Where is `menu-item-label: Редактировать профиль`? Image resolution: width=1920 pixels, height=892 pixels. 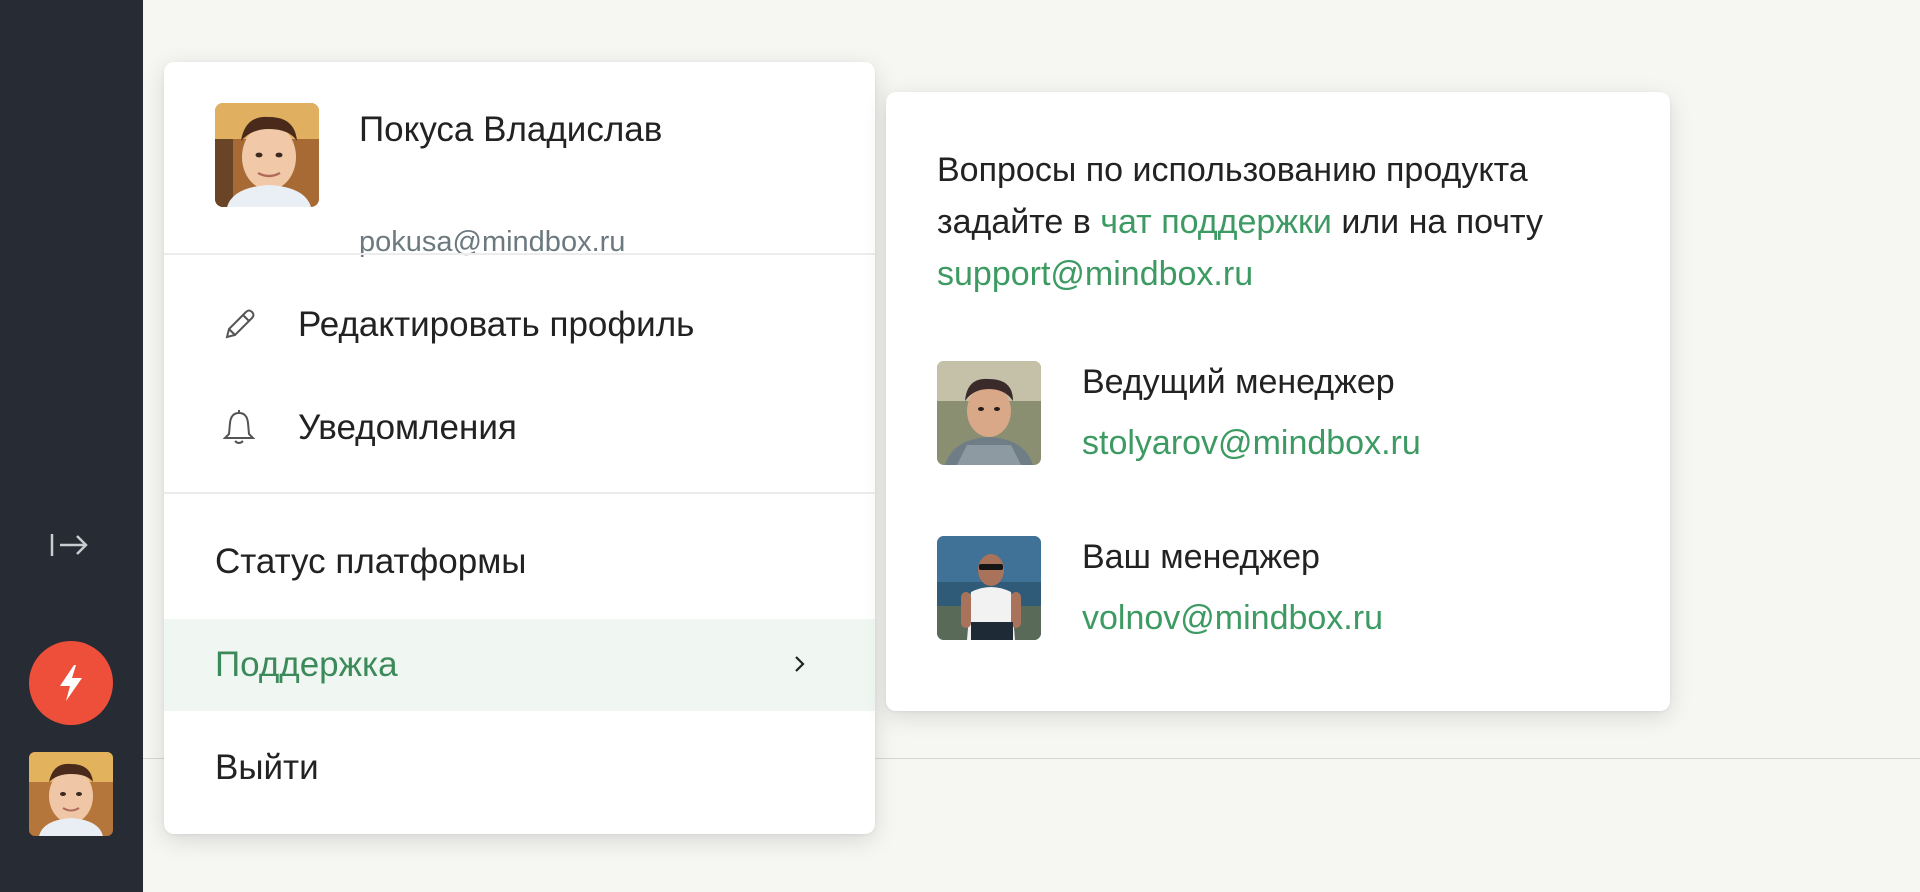 menu-item-label: Редактировать профиль is located at coordinates (496, 324).